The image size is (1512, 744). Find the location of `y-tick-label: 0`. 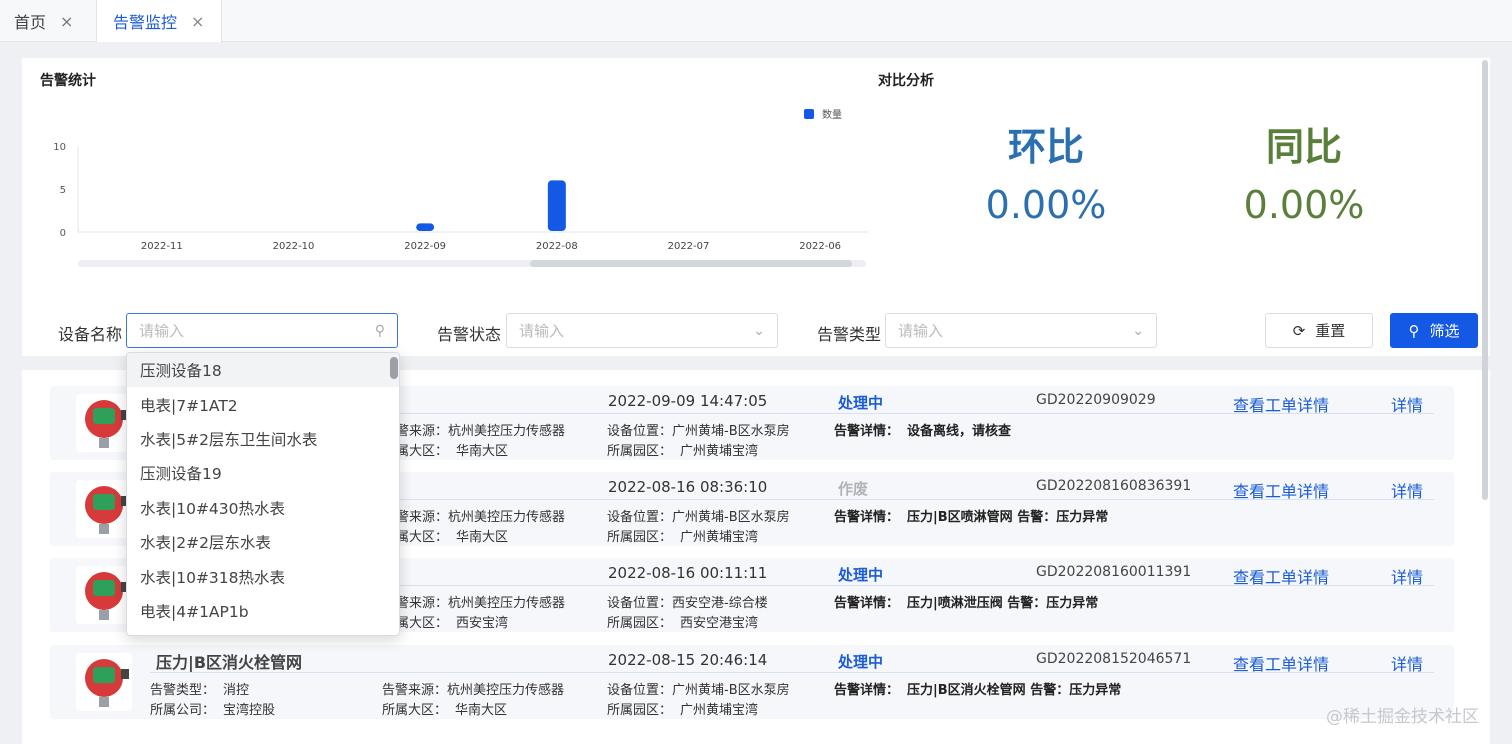

y-tick-label: 0 is located at coordinates (63, 233).